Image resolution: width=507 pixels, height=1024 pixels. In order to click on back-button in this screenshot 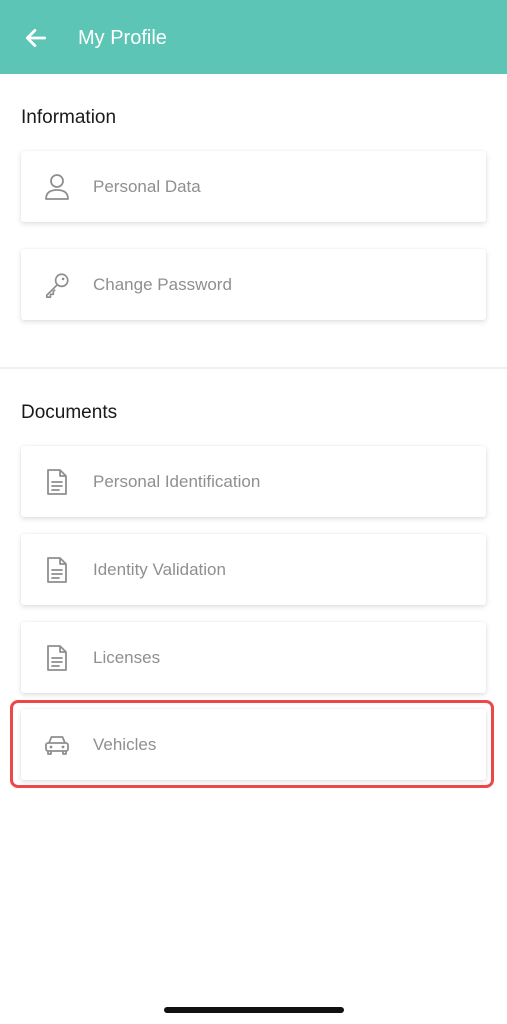, I will do `click(36, 38)`.